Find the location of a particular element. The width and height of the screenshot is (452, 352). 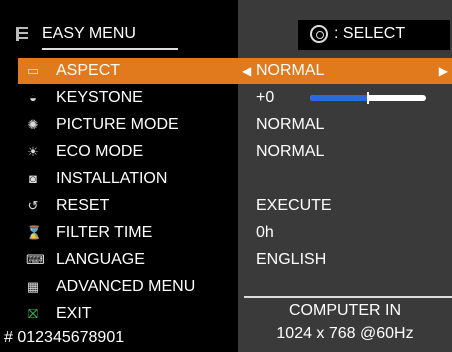

exit-icon: ⛝ is located at coordinates (33, 313).